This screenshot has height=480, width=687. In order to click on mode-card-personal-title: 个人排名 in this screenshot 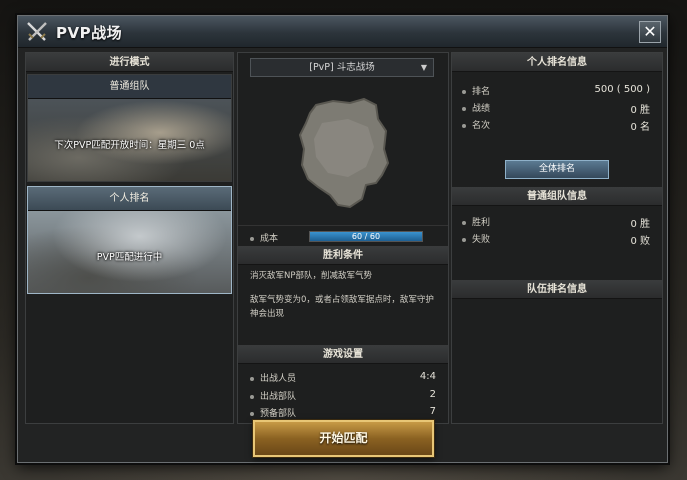, I will do `click(129, 199)`.